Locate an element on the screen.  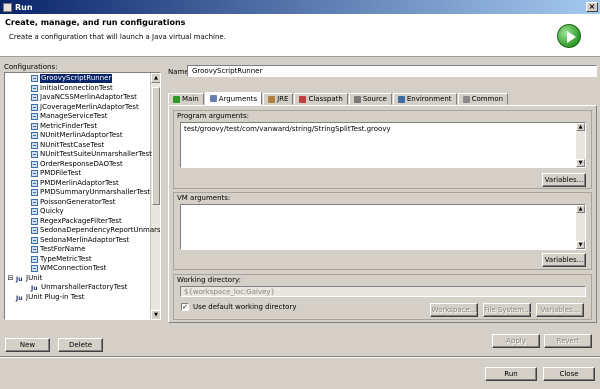
tree-item: NUnitTestSuiteUnmarshallerTest is located at coordinates (91, 154).